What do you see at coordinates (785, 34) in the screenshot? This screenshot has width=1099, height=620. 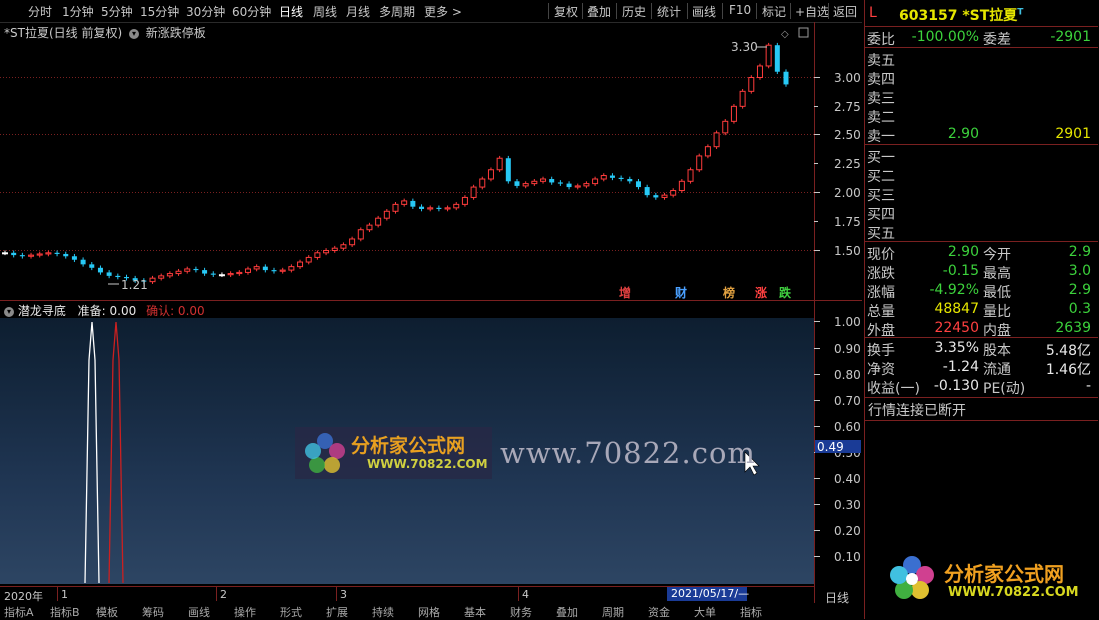 I see `diamond-icon: ◇` at bounding box center [785, 34].